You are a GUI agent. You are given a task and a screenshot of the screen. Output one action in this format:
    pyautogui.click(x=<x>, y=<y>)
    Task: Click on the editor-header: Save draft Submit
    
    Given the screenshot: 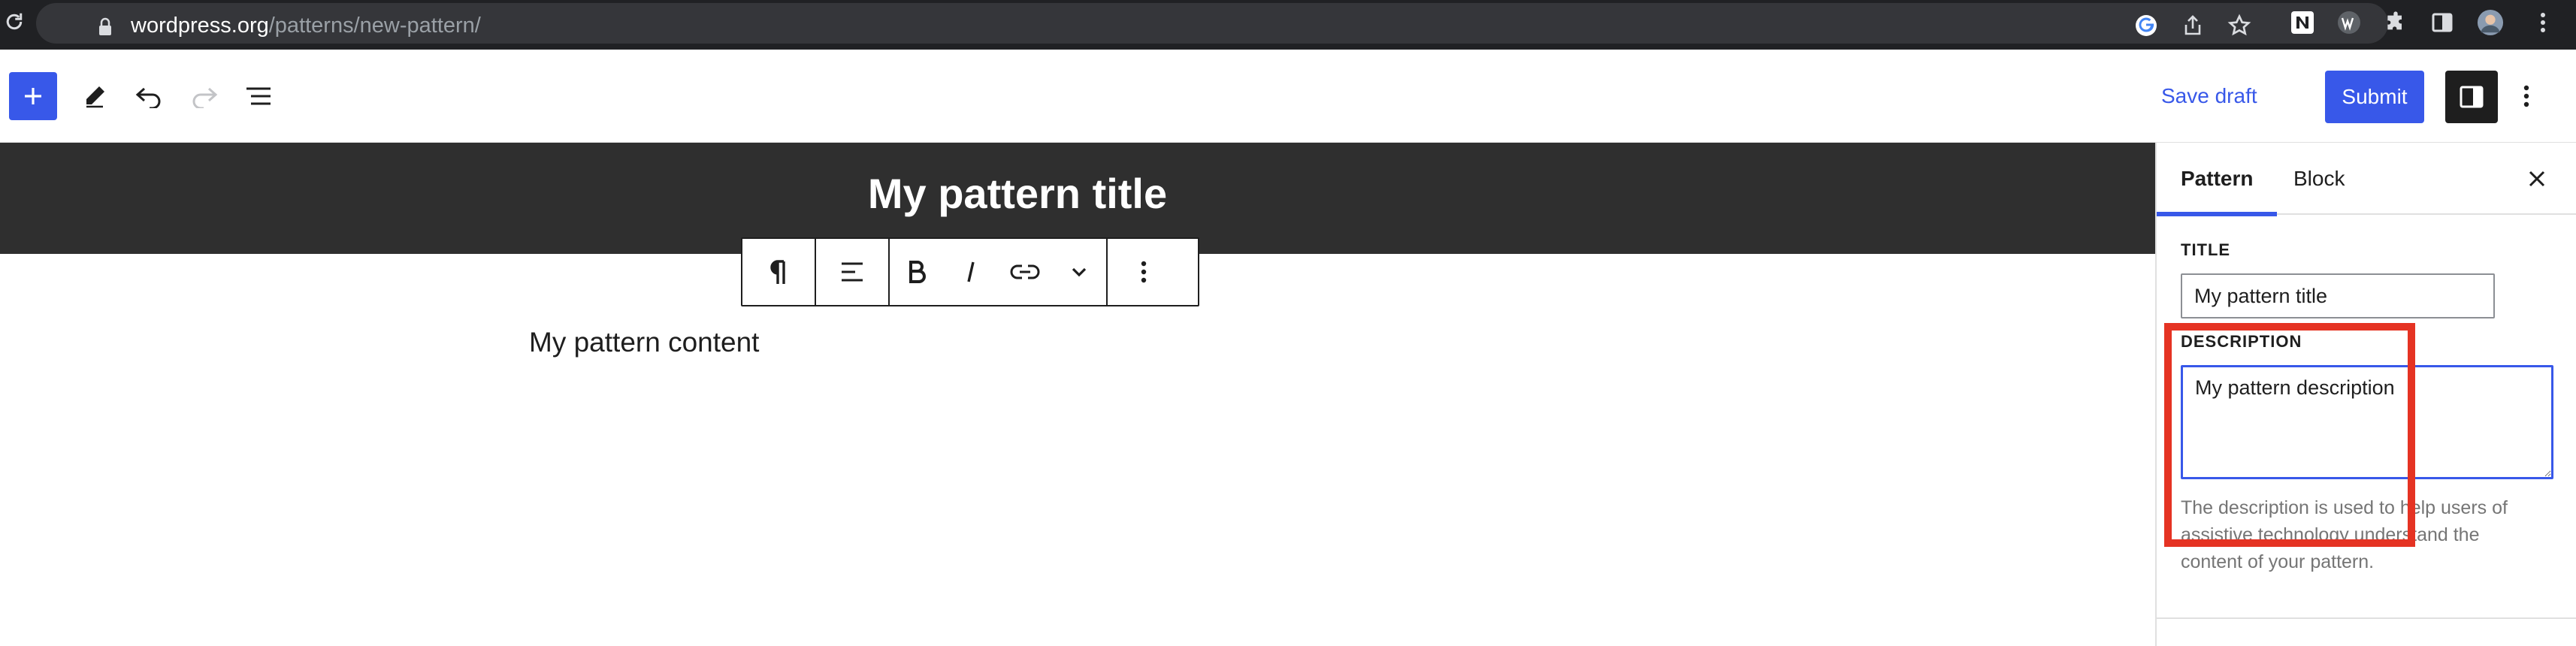 What is the action you would take?
    pyautogui.click(x=1288, y=97)
    